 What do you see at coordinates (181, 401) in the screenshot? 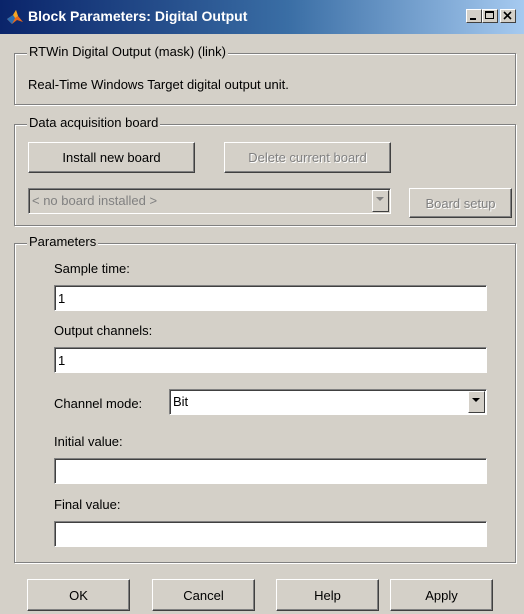
I see `channel-mode-value: Bit` at bounding box center [181, 401].